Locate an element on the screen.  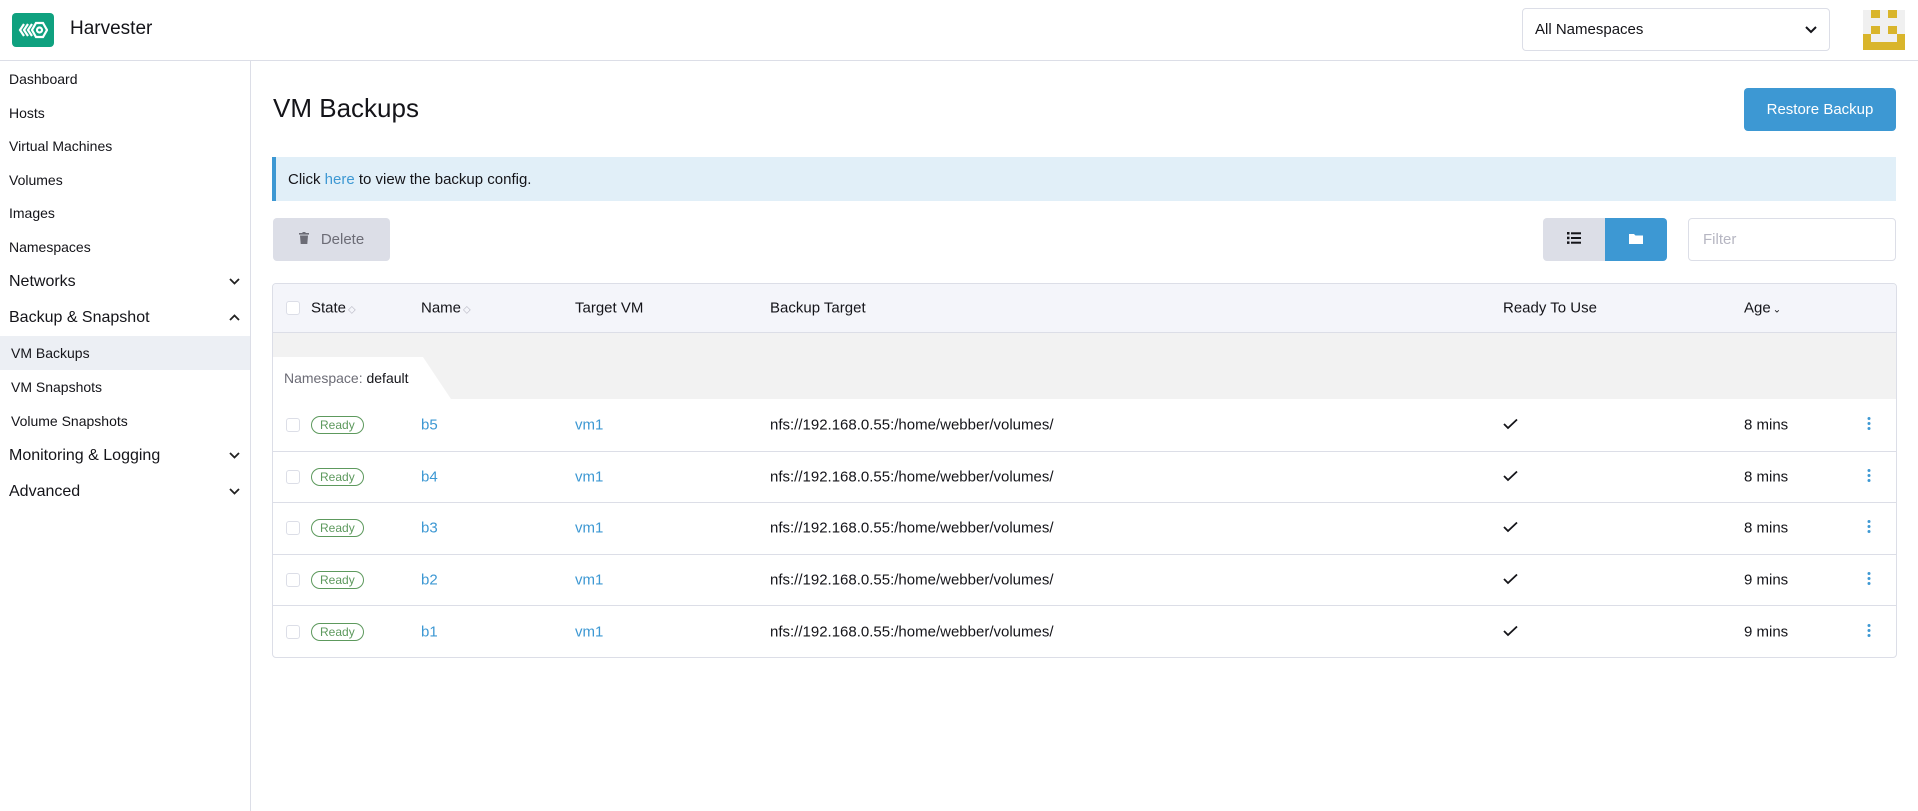
sidebar-group-advanced: Advanced is located at coordinates (125, 492).